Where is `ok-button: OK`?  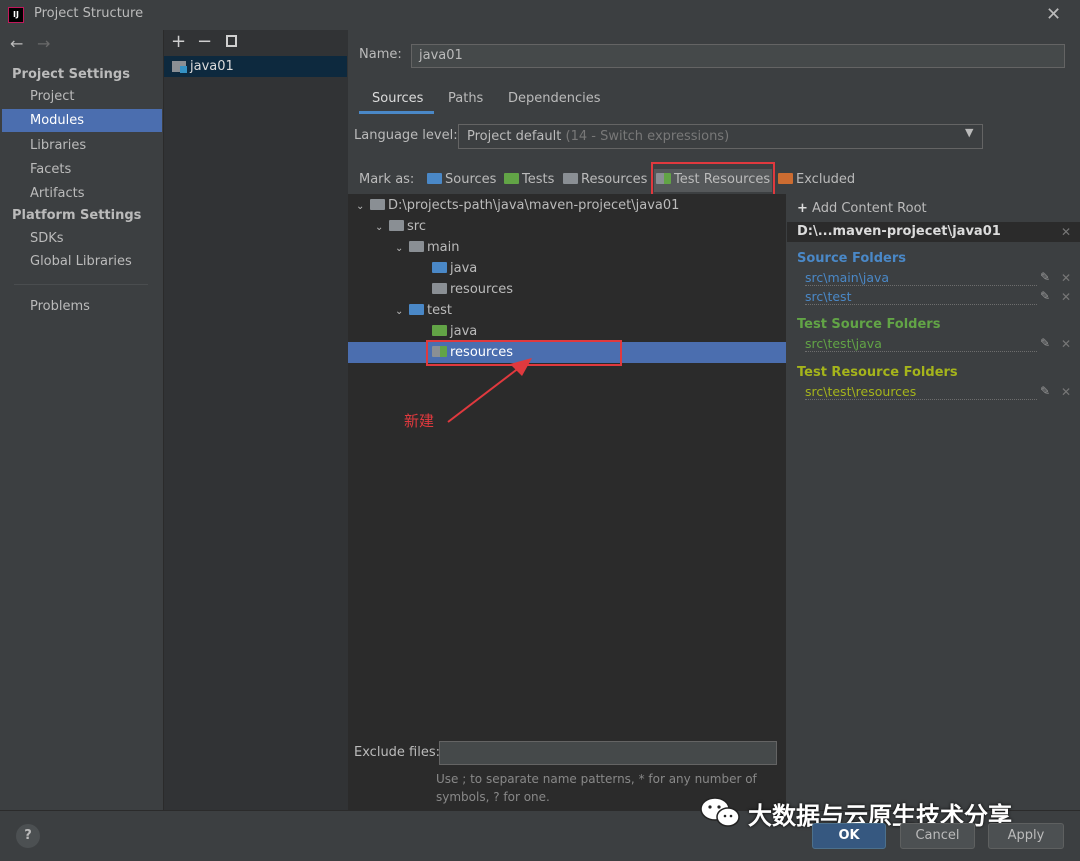 ok-button: OK is located at coordinates (849, 836).